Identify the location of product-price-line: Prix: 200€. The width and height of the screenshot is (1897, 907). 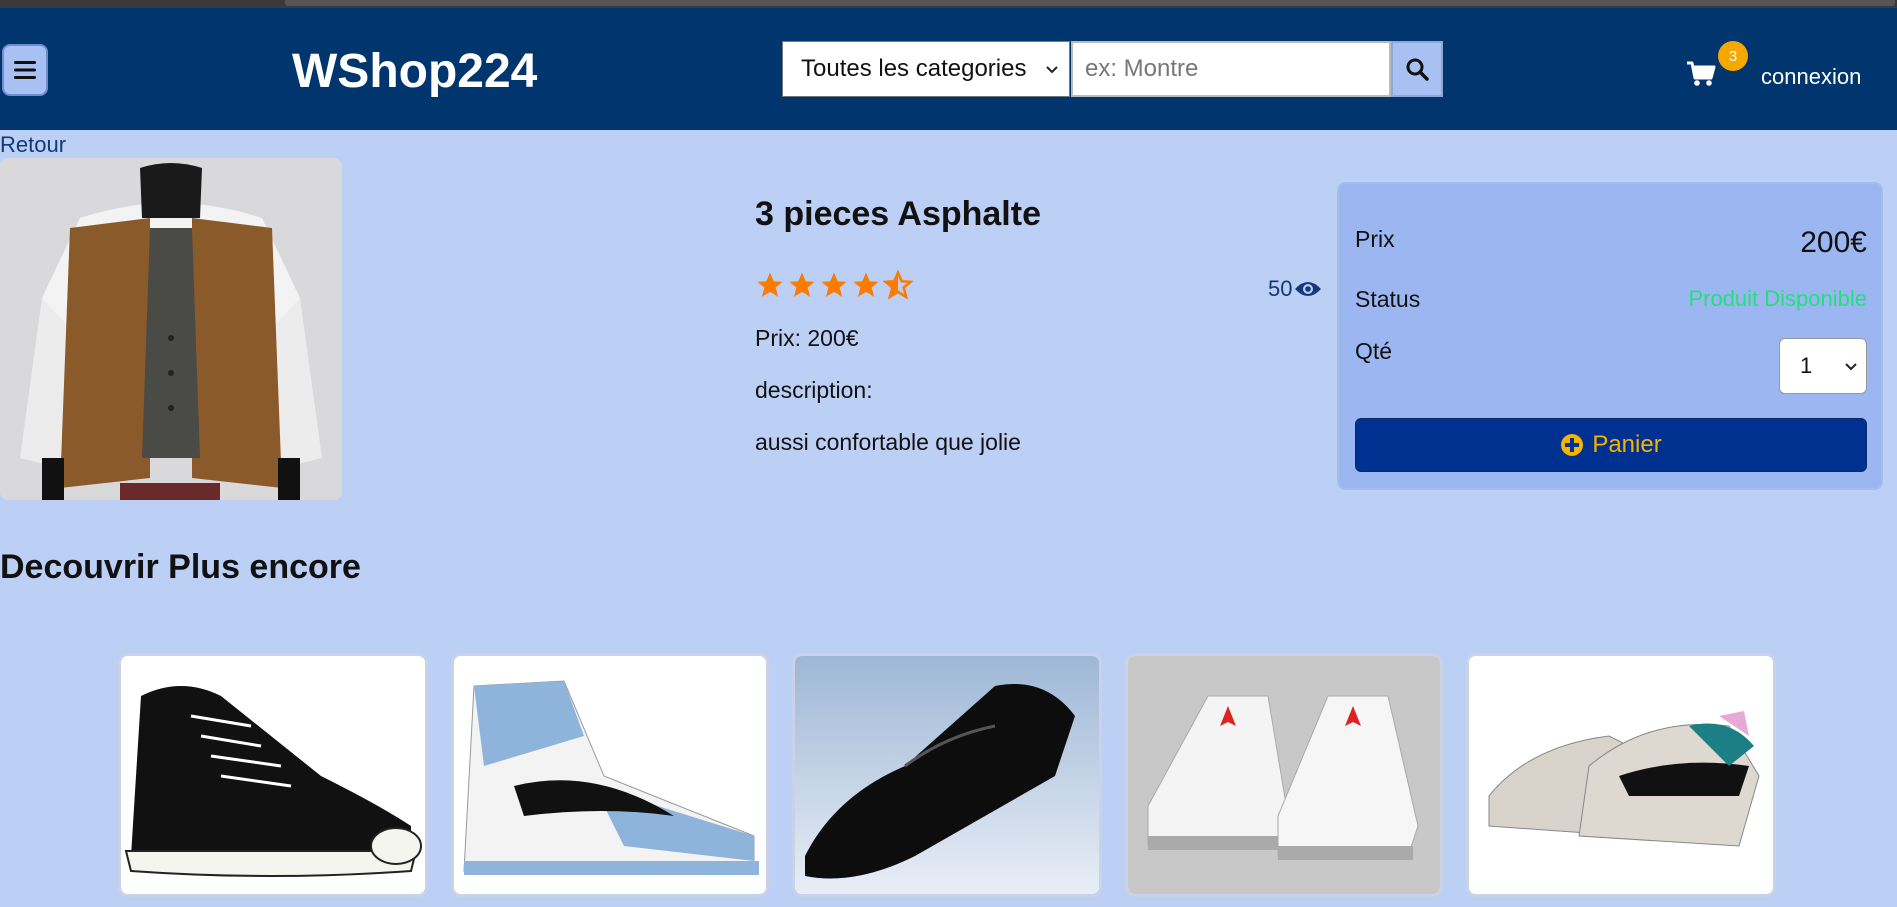
(807, 338).